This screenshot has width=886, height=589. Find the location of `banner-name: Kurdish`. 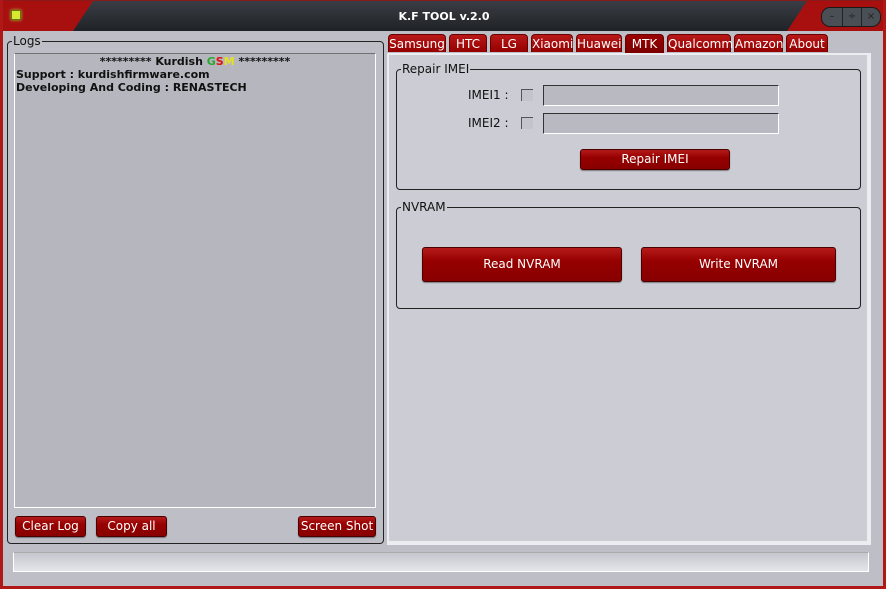

banner-name: Kurdish is located at coordinates (181, 61).